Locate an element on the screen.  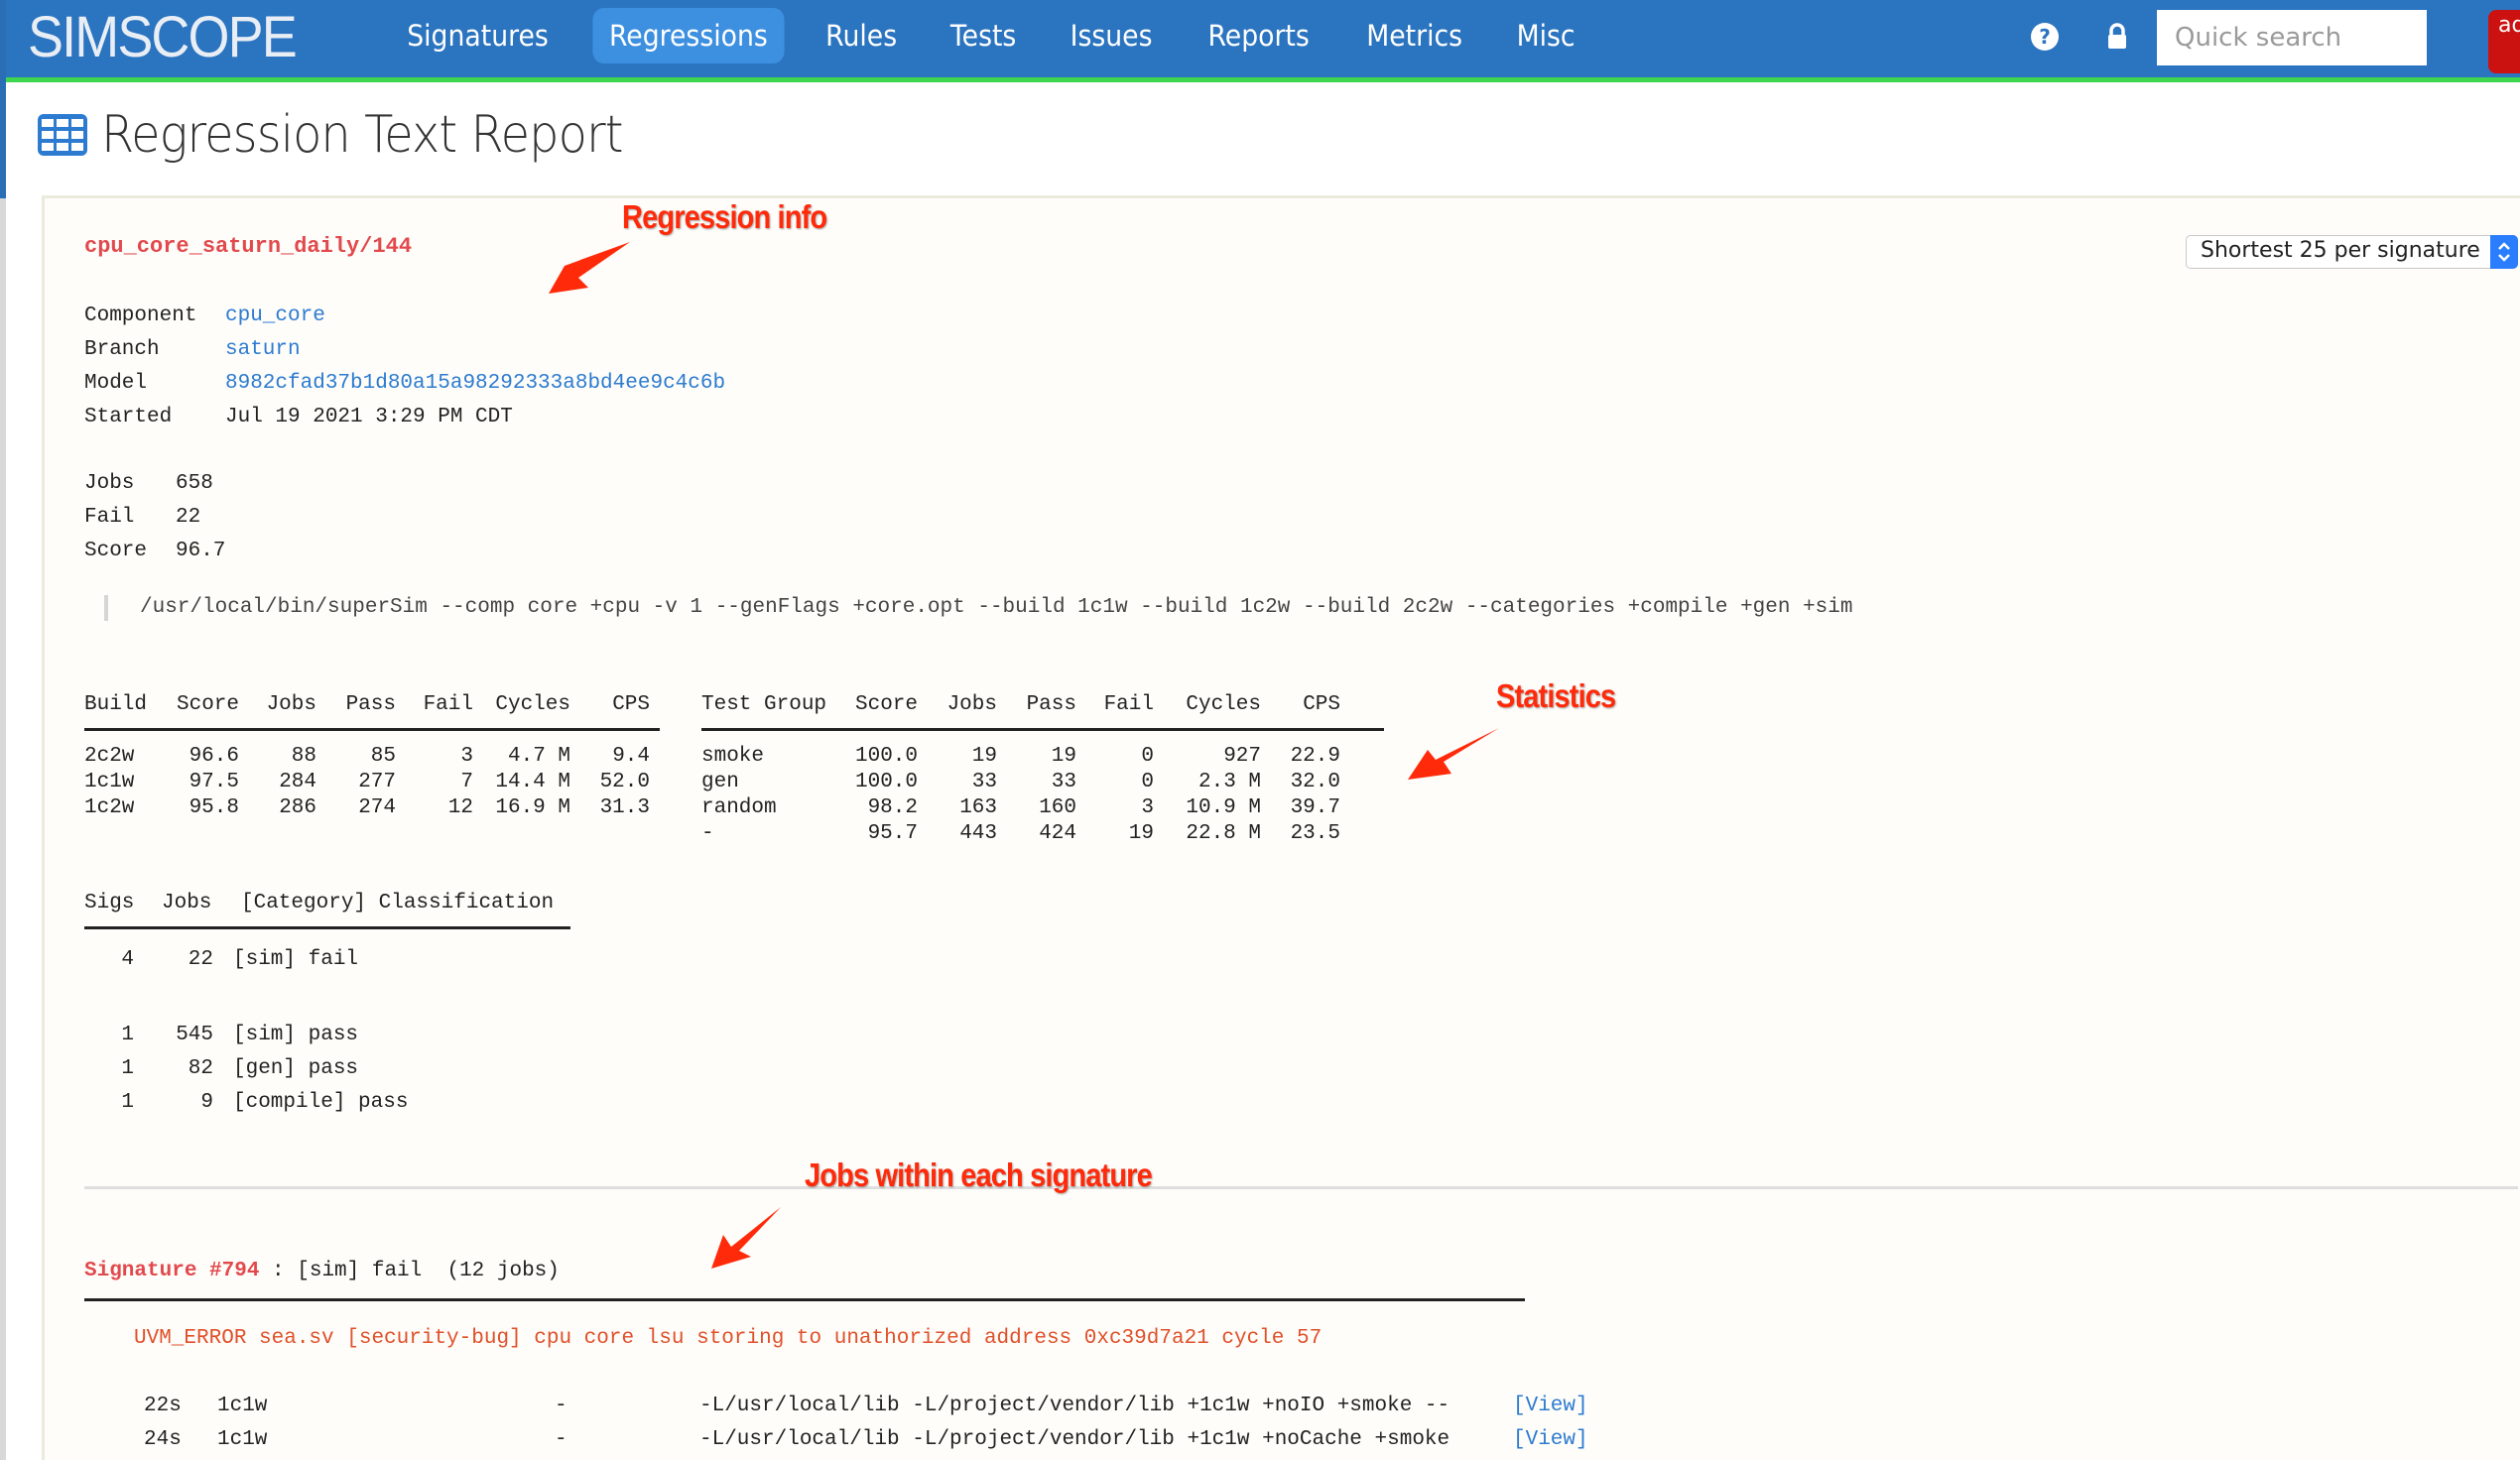
table-cell: 443 is located at coordinates (978, 833).